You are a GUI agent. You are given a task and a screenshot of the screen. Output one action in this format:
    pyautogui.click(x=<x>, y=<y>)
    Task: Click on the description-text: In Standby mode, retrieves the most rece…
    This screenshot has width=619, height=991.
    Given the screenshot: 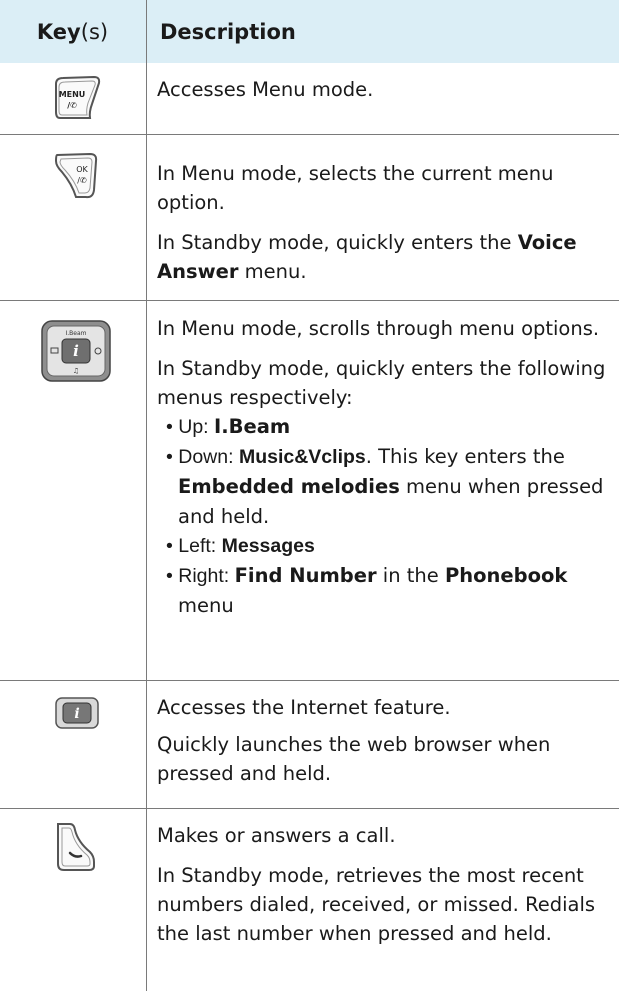 What is the action you would take?
    pyautogui.click(x=376, y=904)
    